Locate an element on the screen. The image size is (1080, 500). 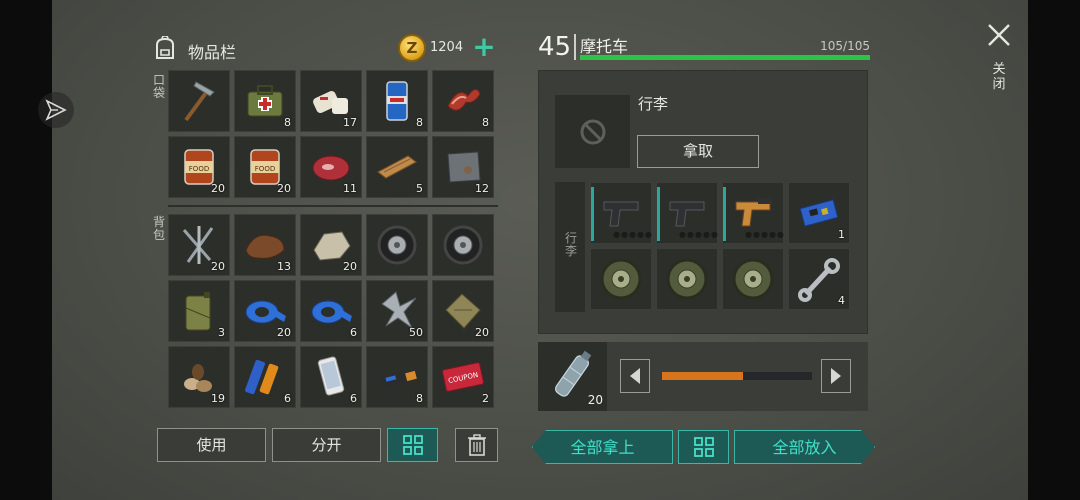
item-slot-coupon: COUPON 2 is located at coordinates (463, 377).